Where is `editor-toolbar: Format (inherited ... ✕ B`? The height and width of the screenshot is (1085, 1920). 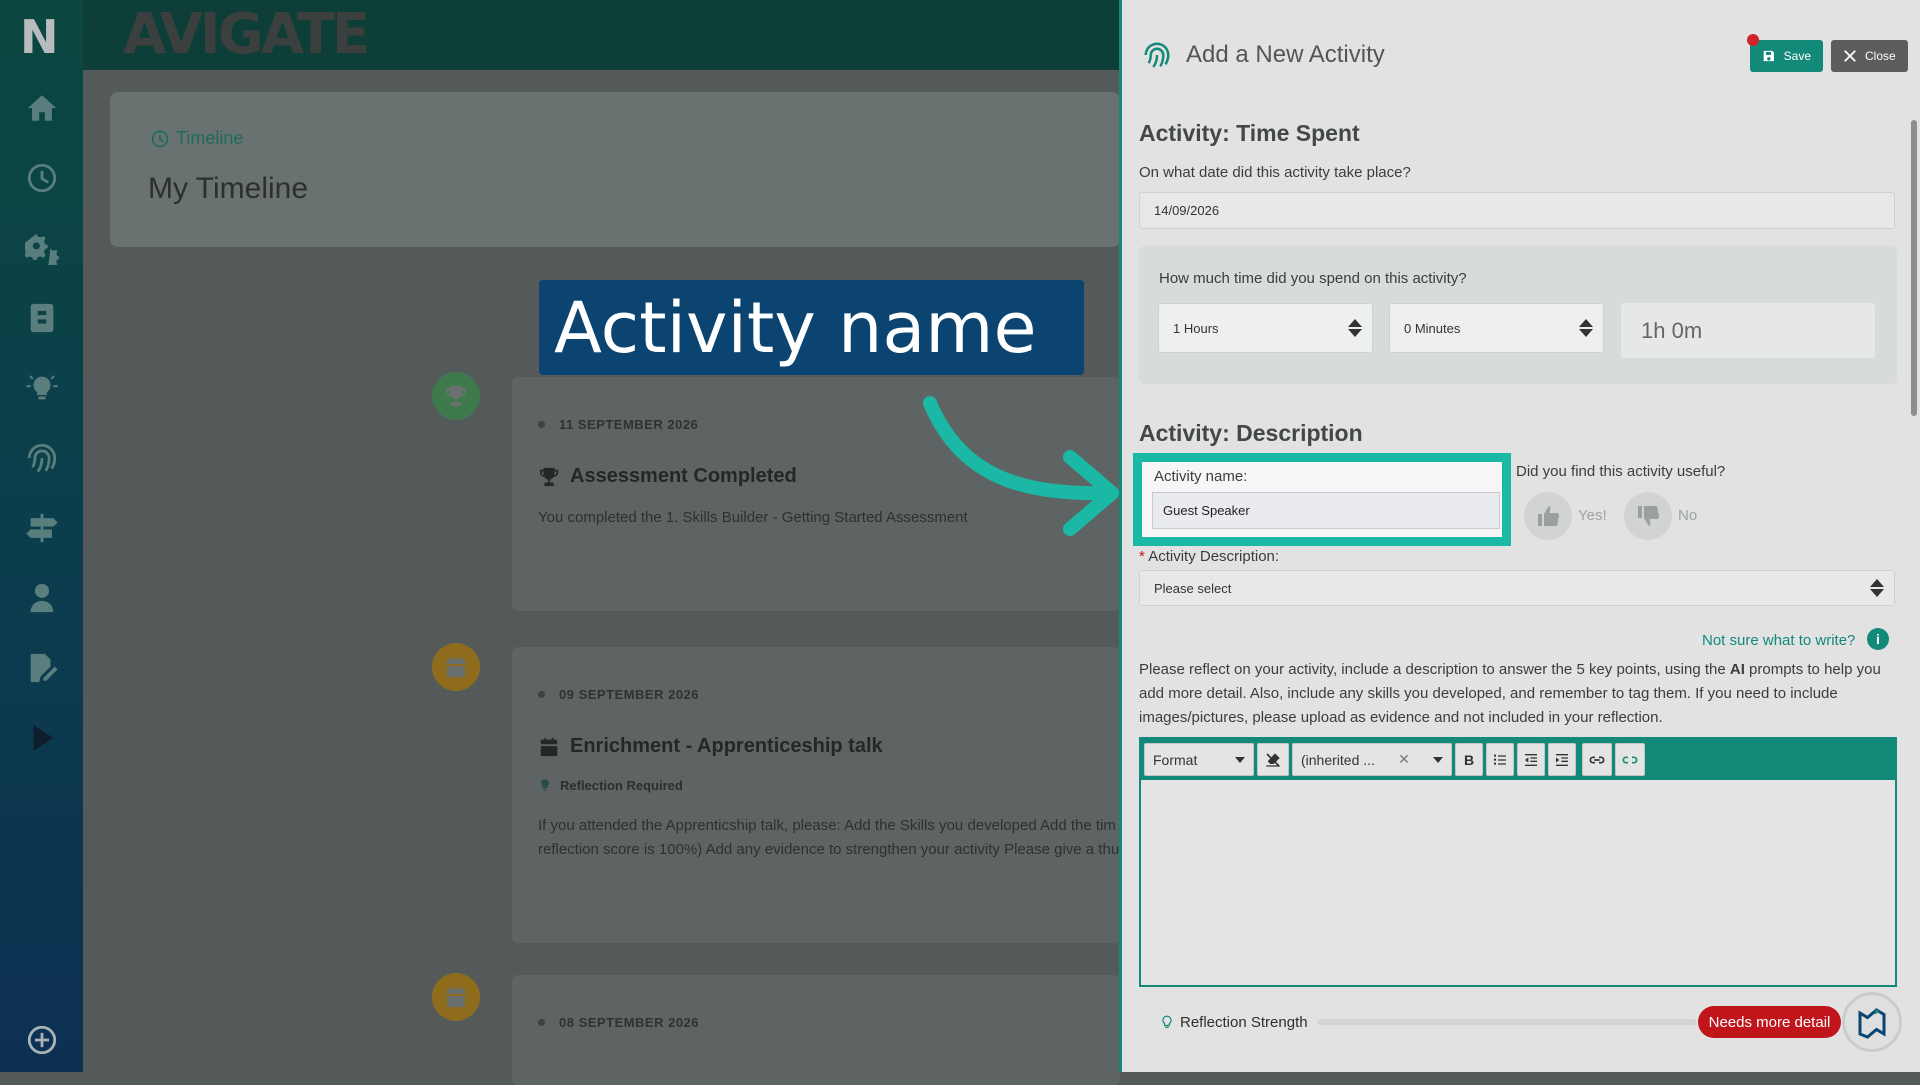 editor-toolbar: Format (inherited ... ✕ B is located at coordinates (1518, 759).